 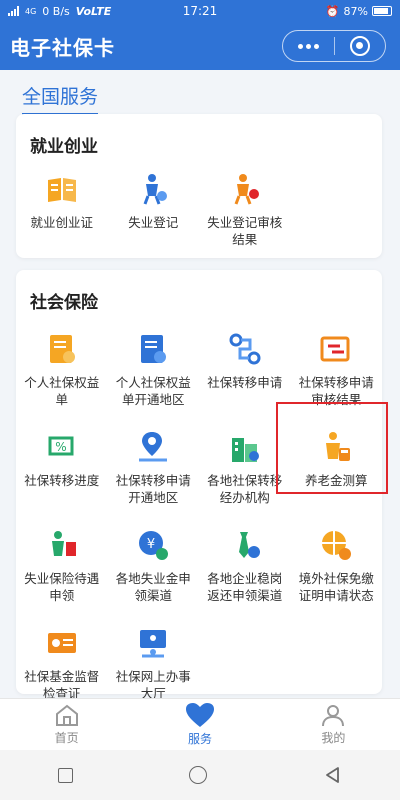 What do you see at coordinates (62, 47) in the screenshot?
I see `page-title: 电子社保卡` at bounding box center [62, 47].